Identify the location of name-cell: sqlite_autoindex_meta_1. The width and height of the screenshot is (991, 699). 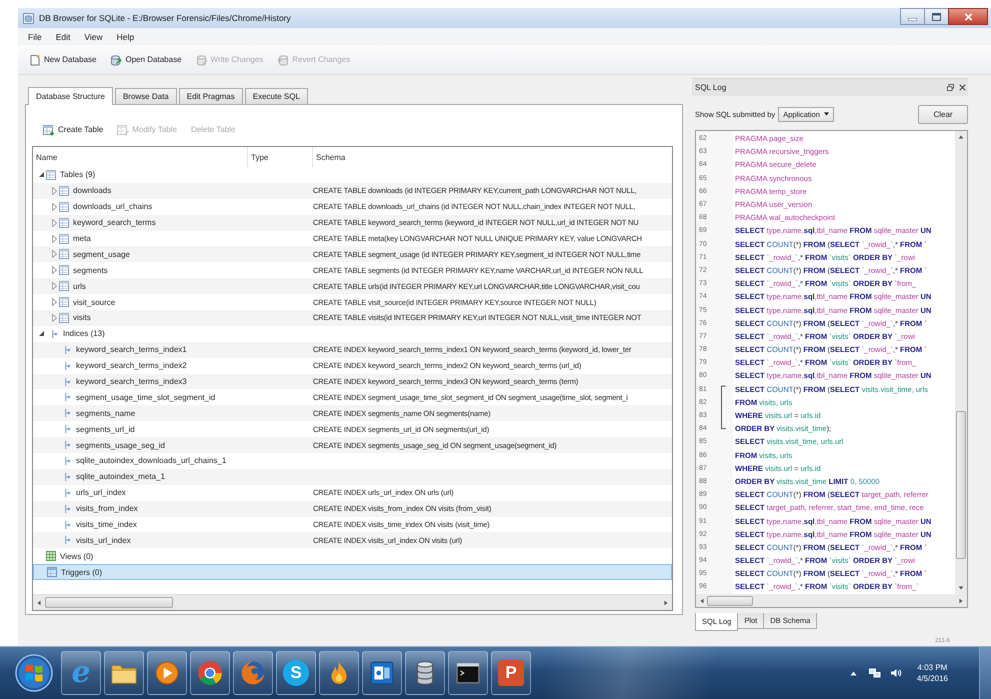
(120, 477).